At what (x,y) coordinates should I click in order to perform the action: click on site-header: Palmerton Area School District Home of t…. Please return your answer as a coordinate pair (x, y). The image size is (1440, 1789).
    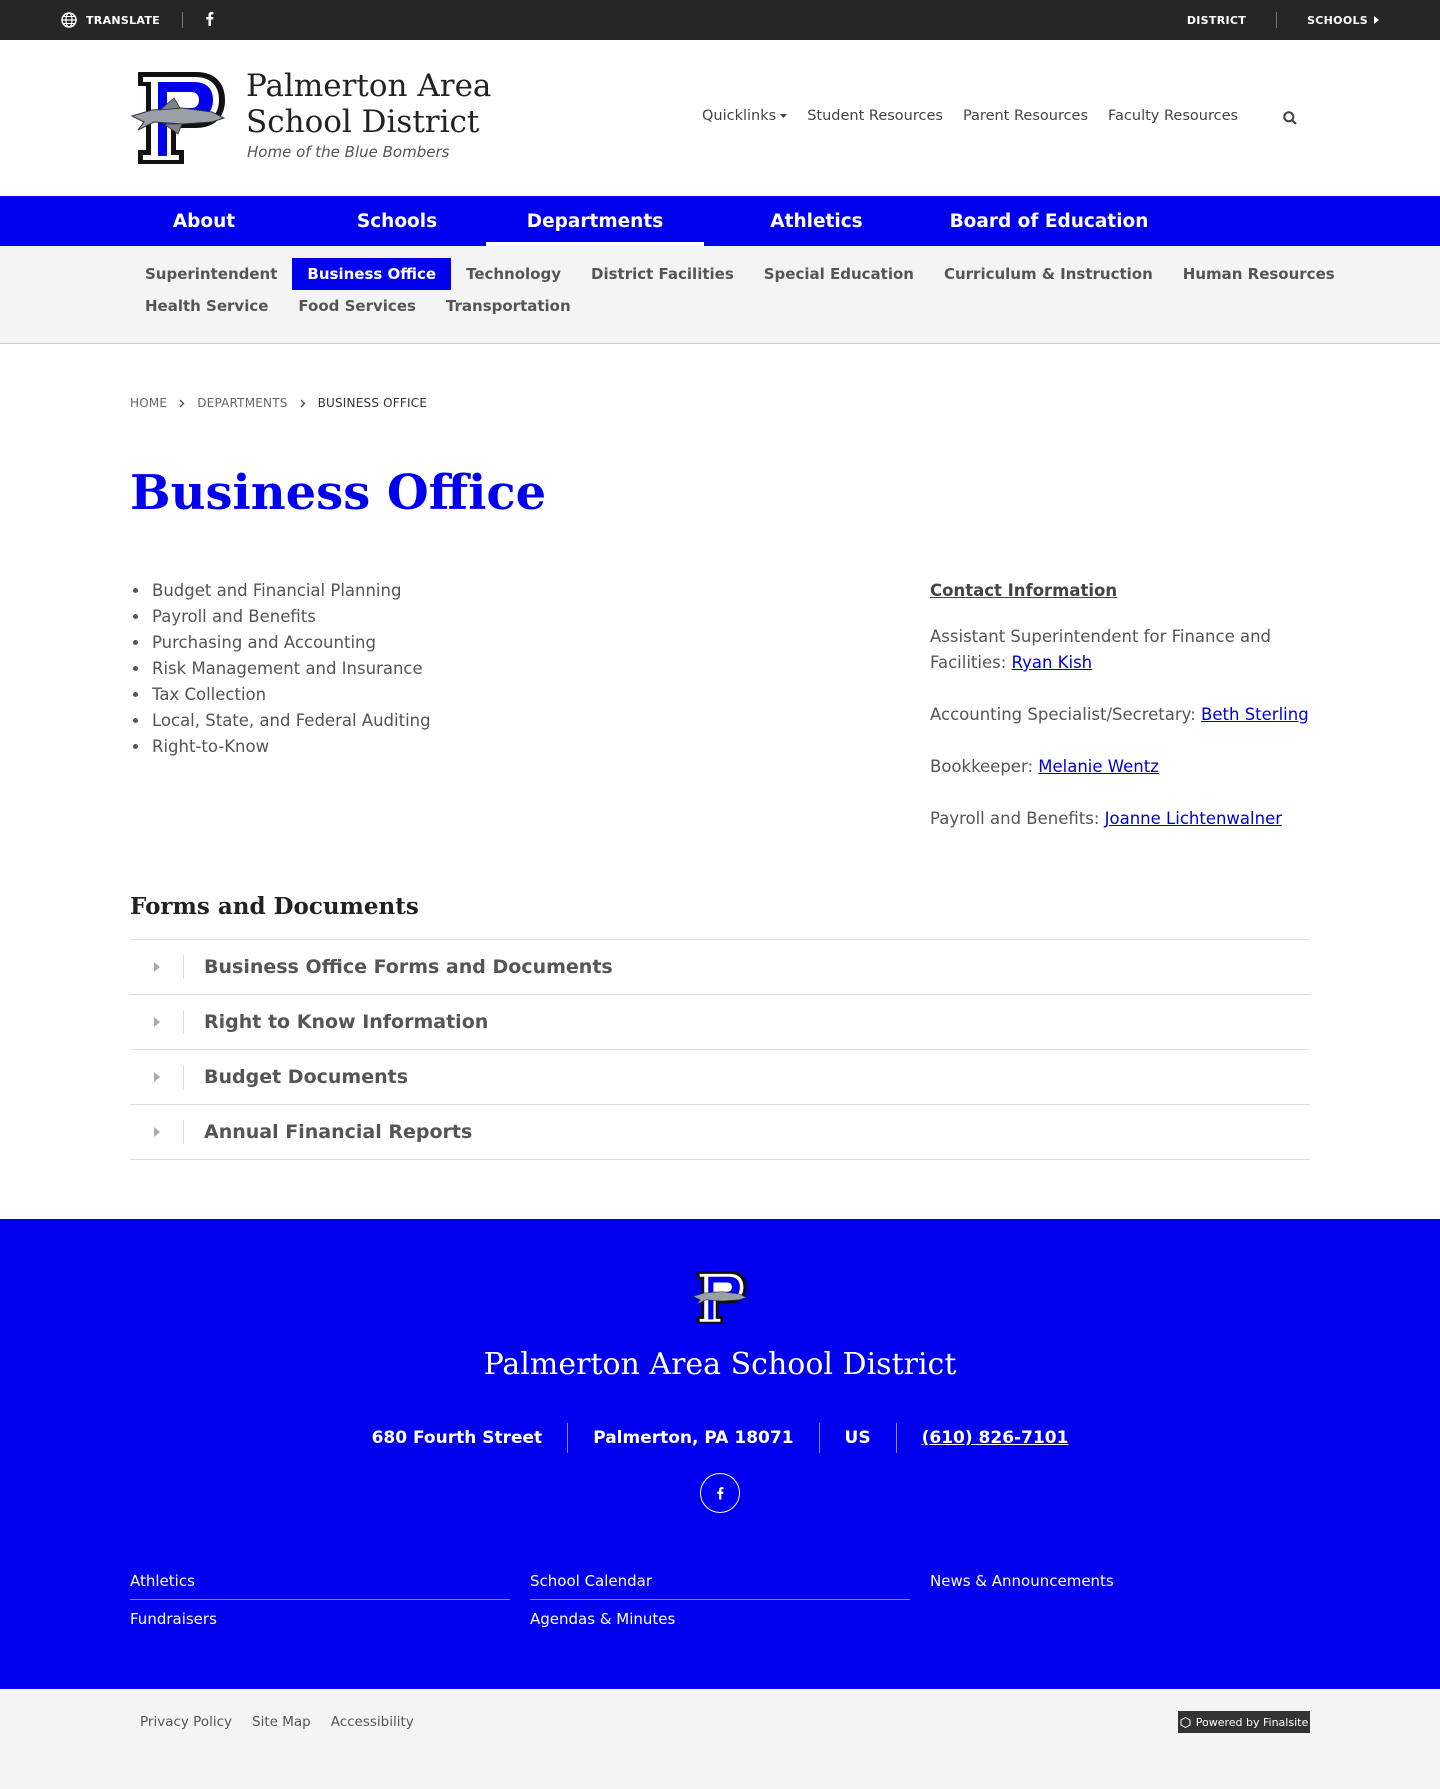
    Looking at the image, I should click on (720, 118).